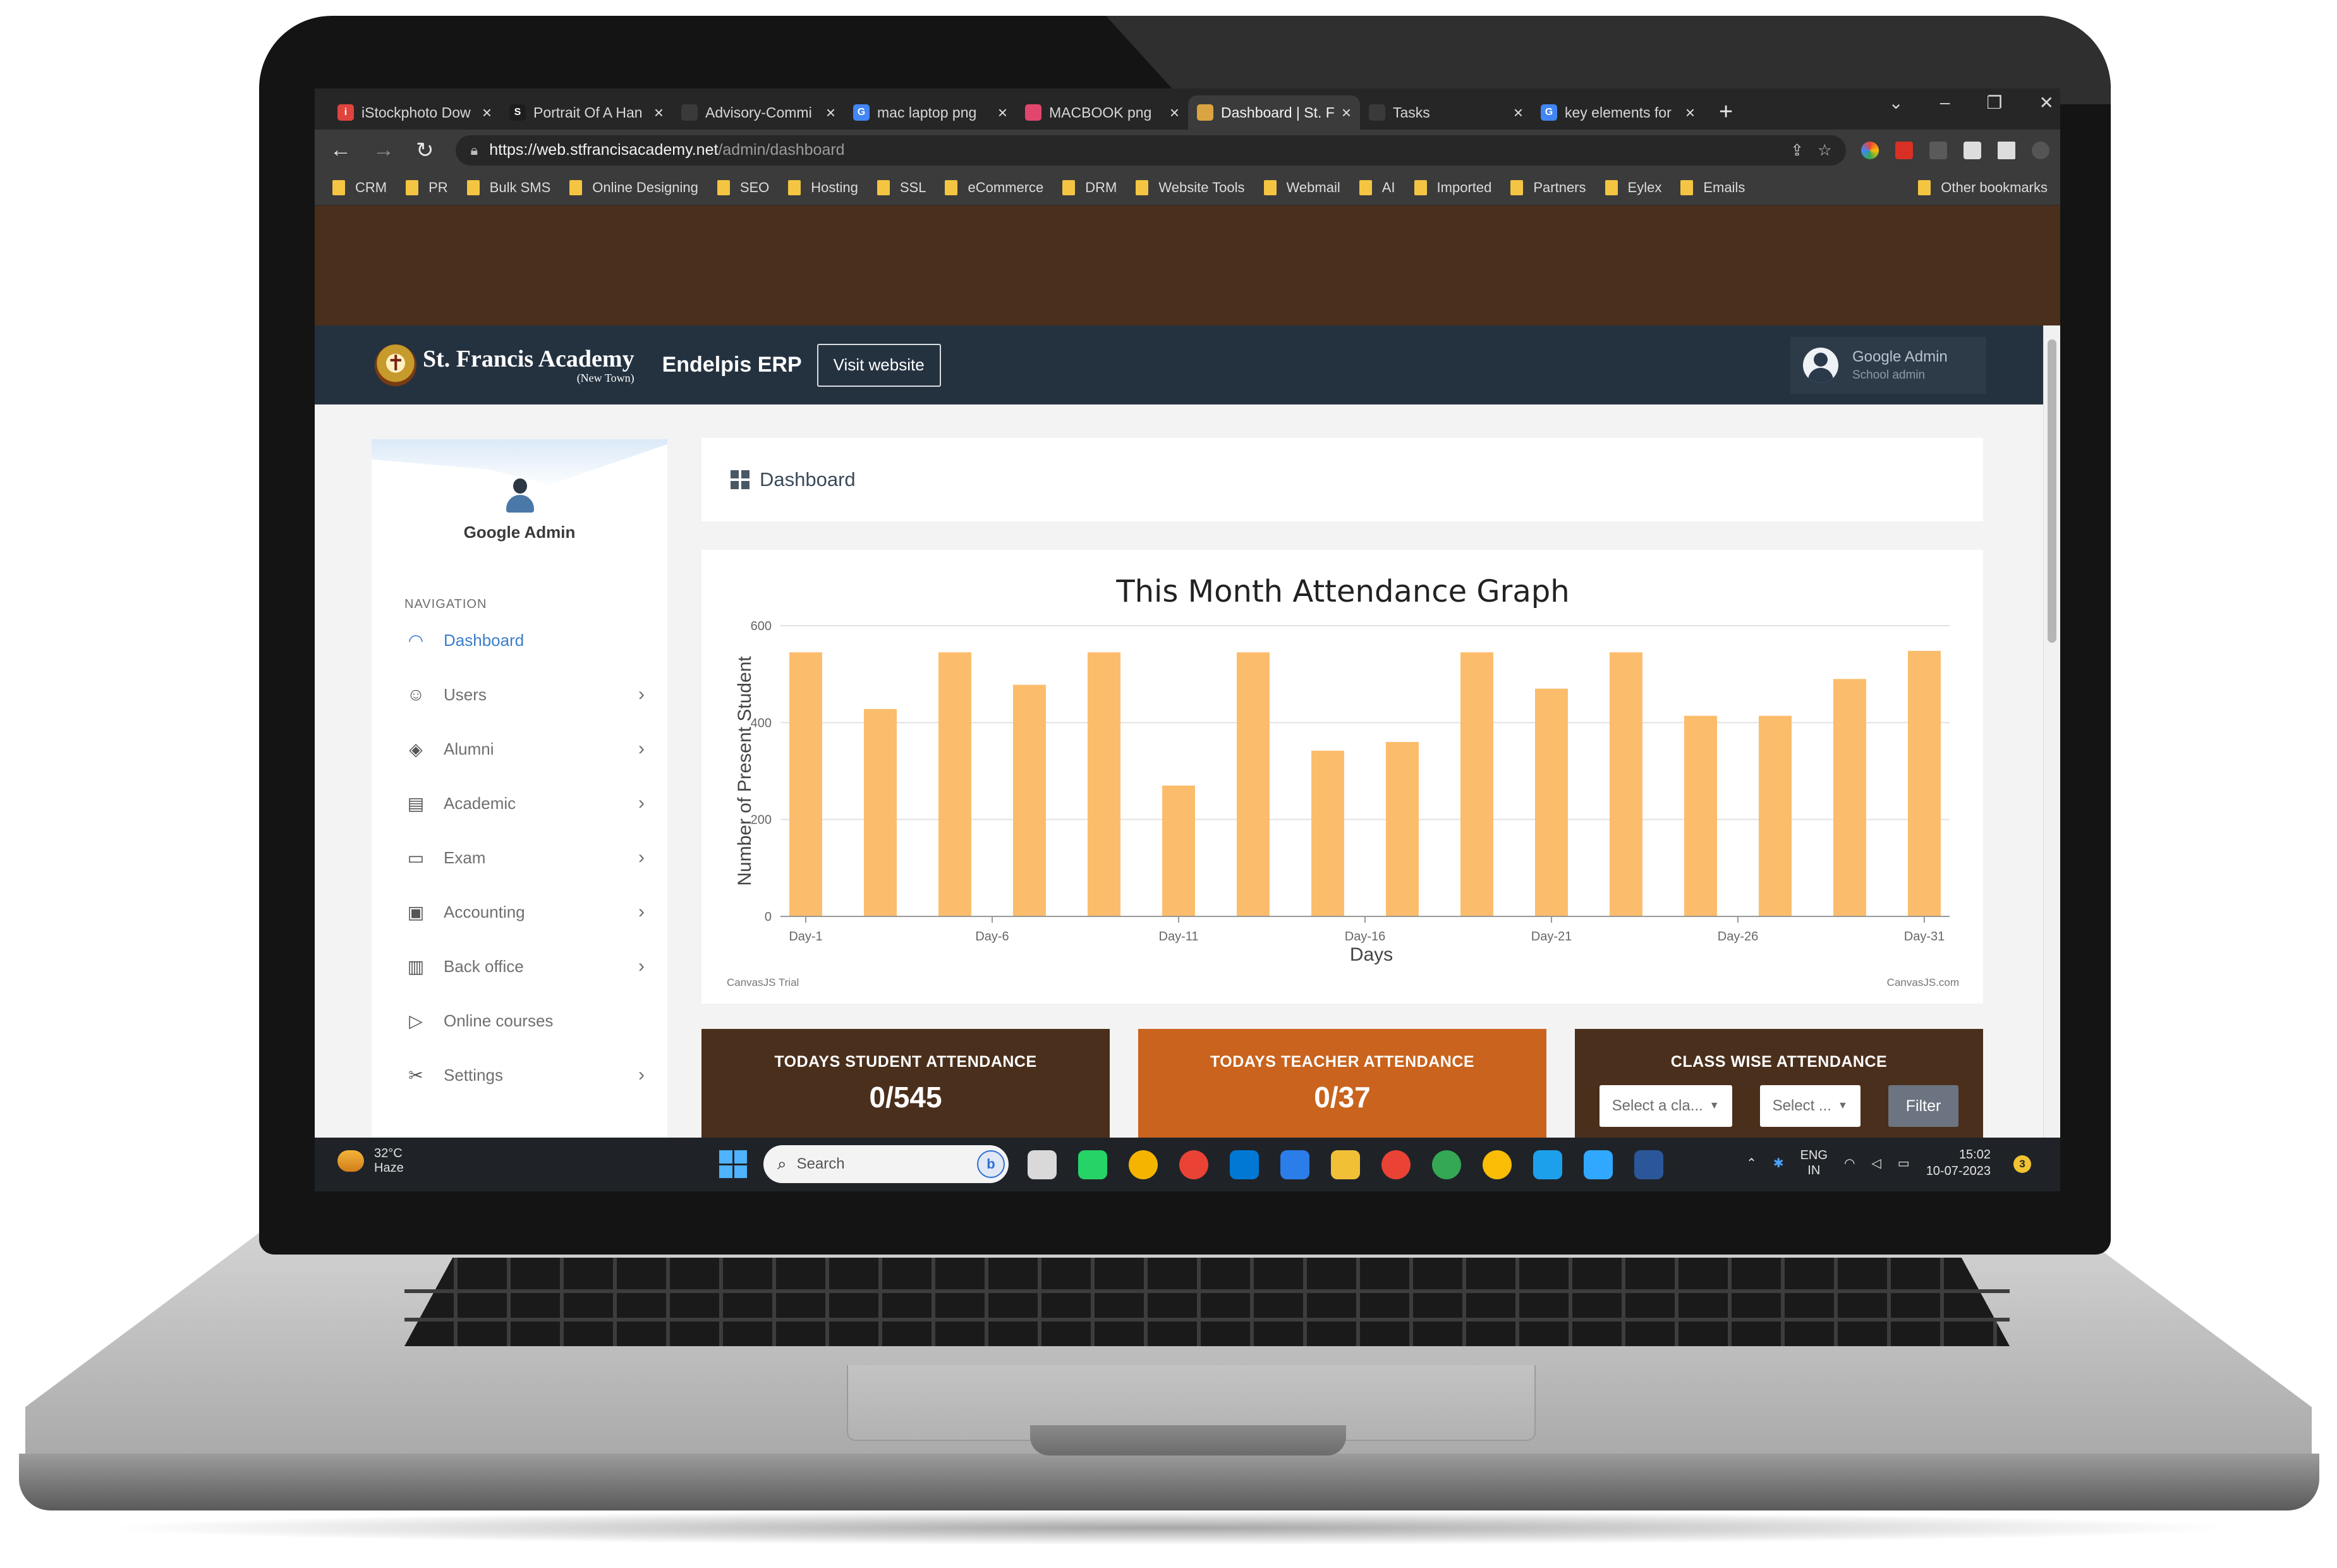 The image size is (2337, 1568). I want to click on bookmark-folder: SEO, so click(743, 187).